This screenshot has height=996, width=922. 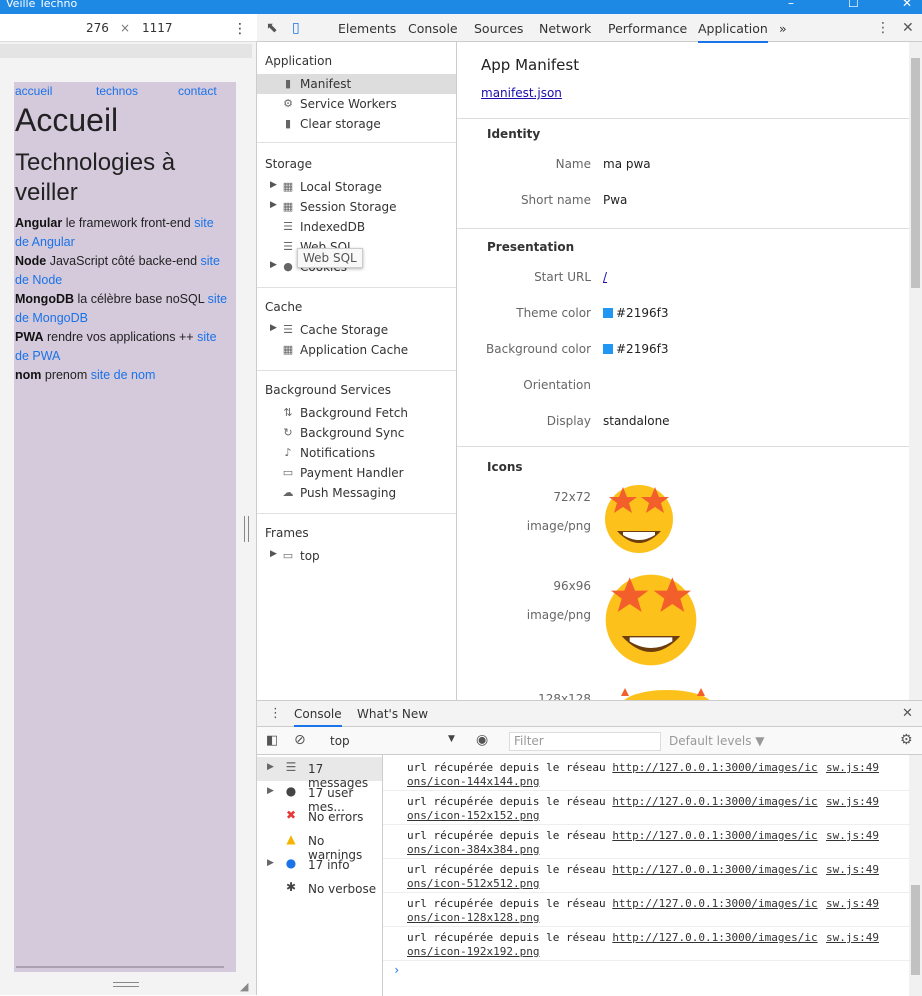 I want to click on drawer-tab-whats-new: What's New, so click(x=392, y=714).